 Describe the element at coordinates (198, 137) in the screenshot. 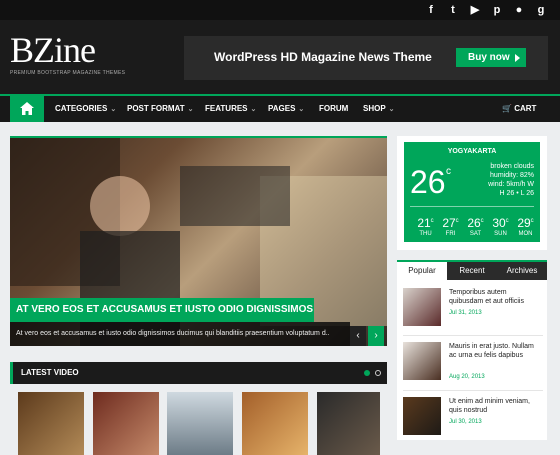

I see `hero-accent-bar` at that location.